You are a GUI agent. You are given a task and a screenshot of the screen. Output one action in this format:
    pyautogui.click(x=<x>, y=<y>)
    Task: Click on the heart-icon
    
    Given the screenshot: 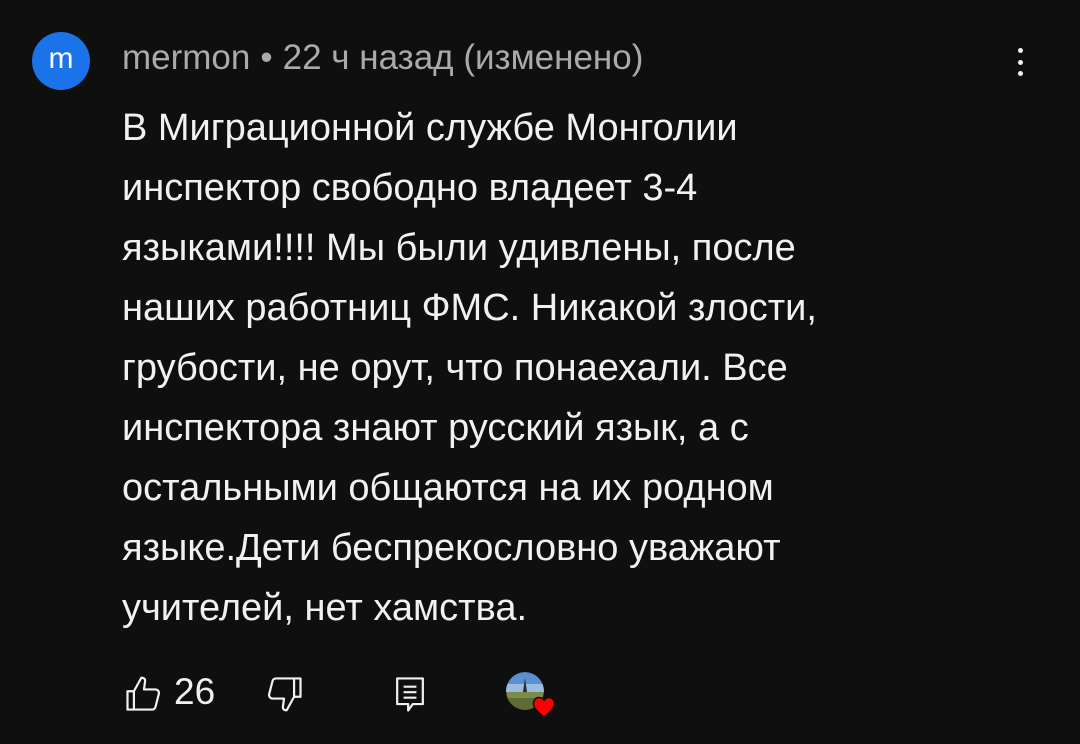 What is the action you would take?
    pyautogui.click(x=544, y=707)
    